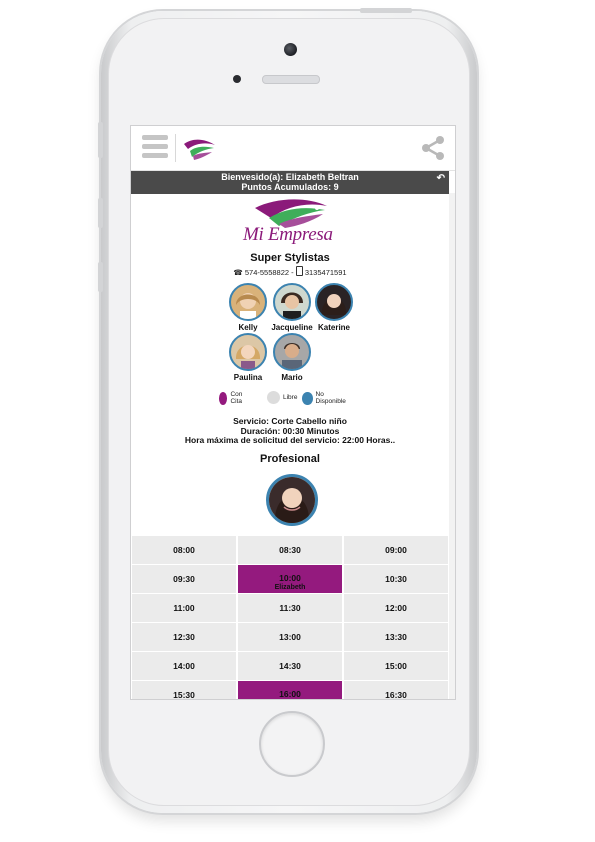 This screenshot has width=595, height=842. I want to click on time-slot-booked: 10:00 Elizabeth, so click(290, 579).